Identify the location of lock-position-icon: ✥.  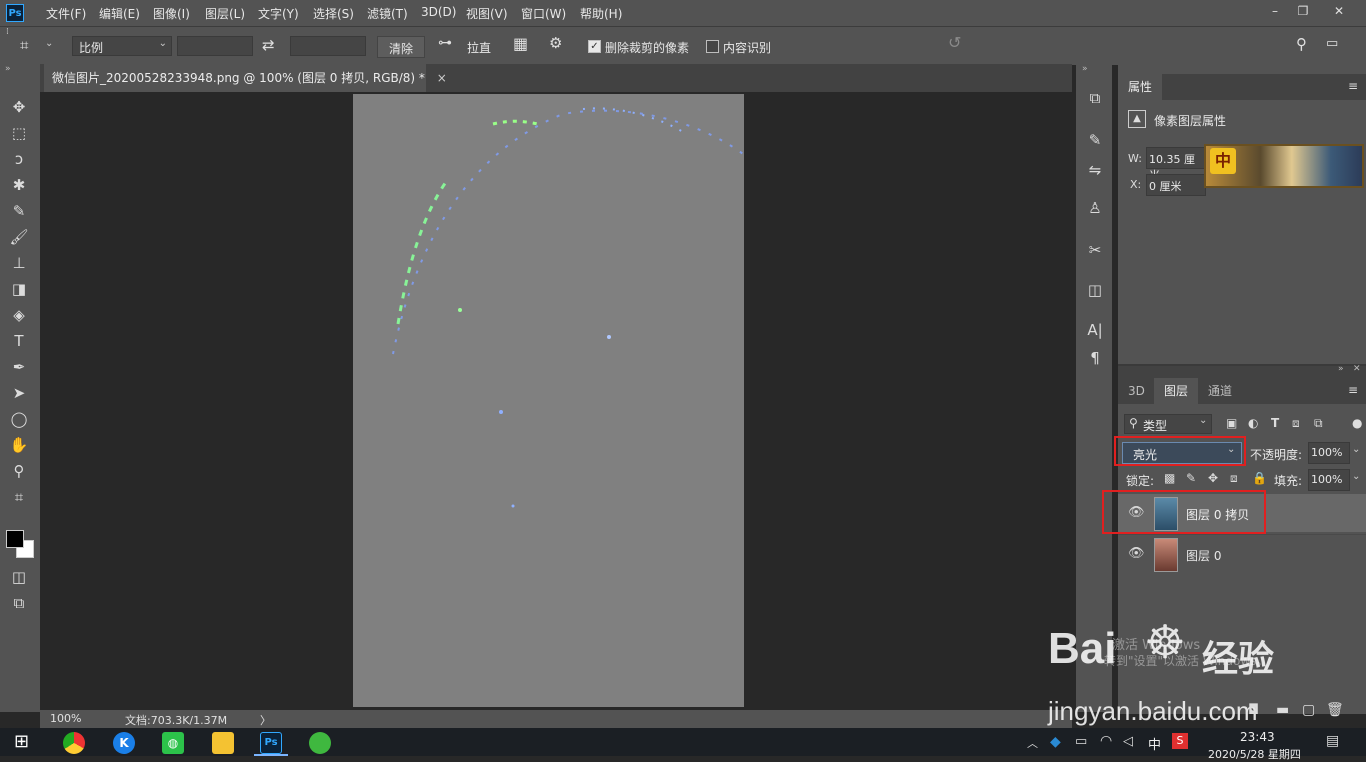
(1213, 478).